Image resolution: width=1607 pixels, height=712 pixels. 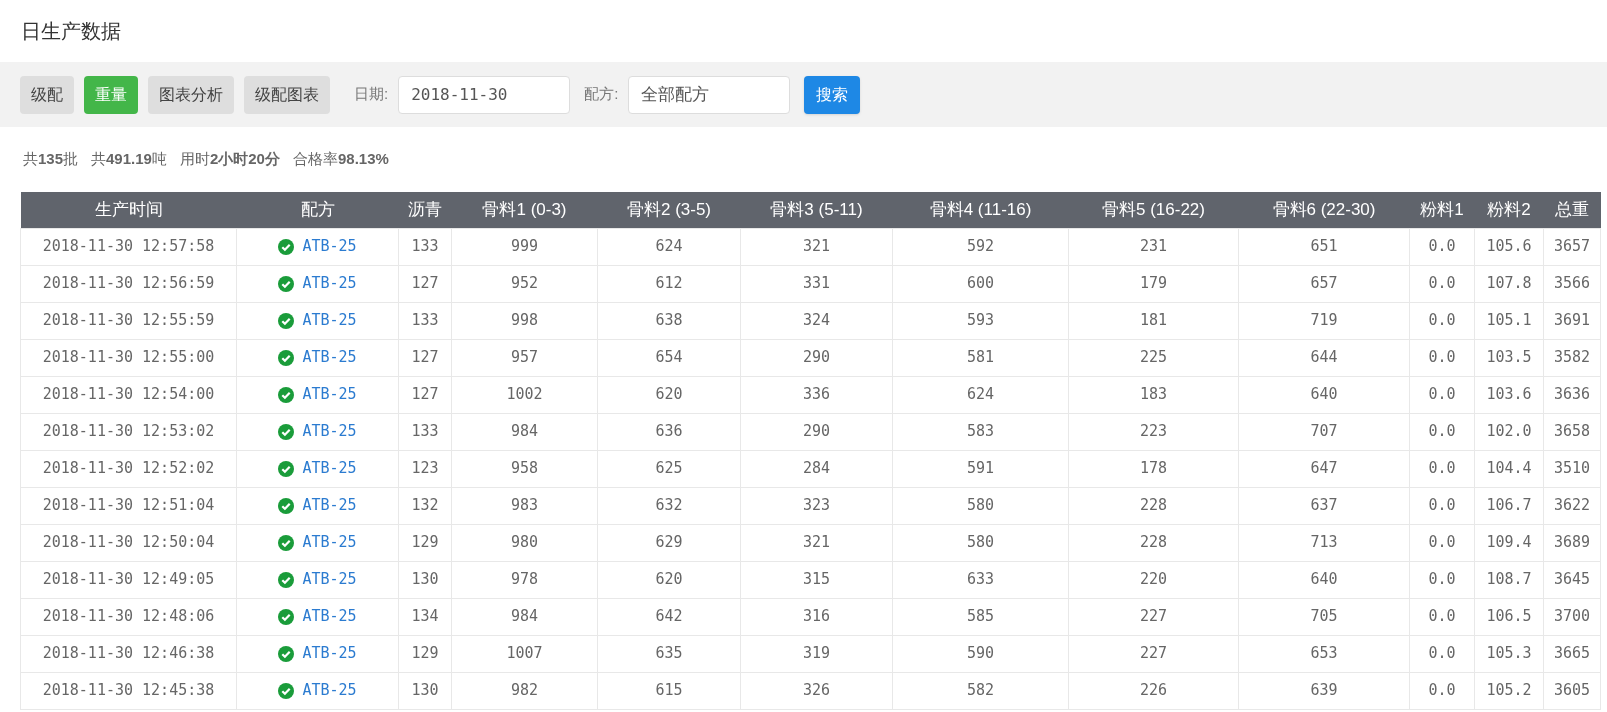 I want to click on table-cell: 104.4, so click(x=1509, y=468).